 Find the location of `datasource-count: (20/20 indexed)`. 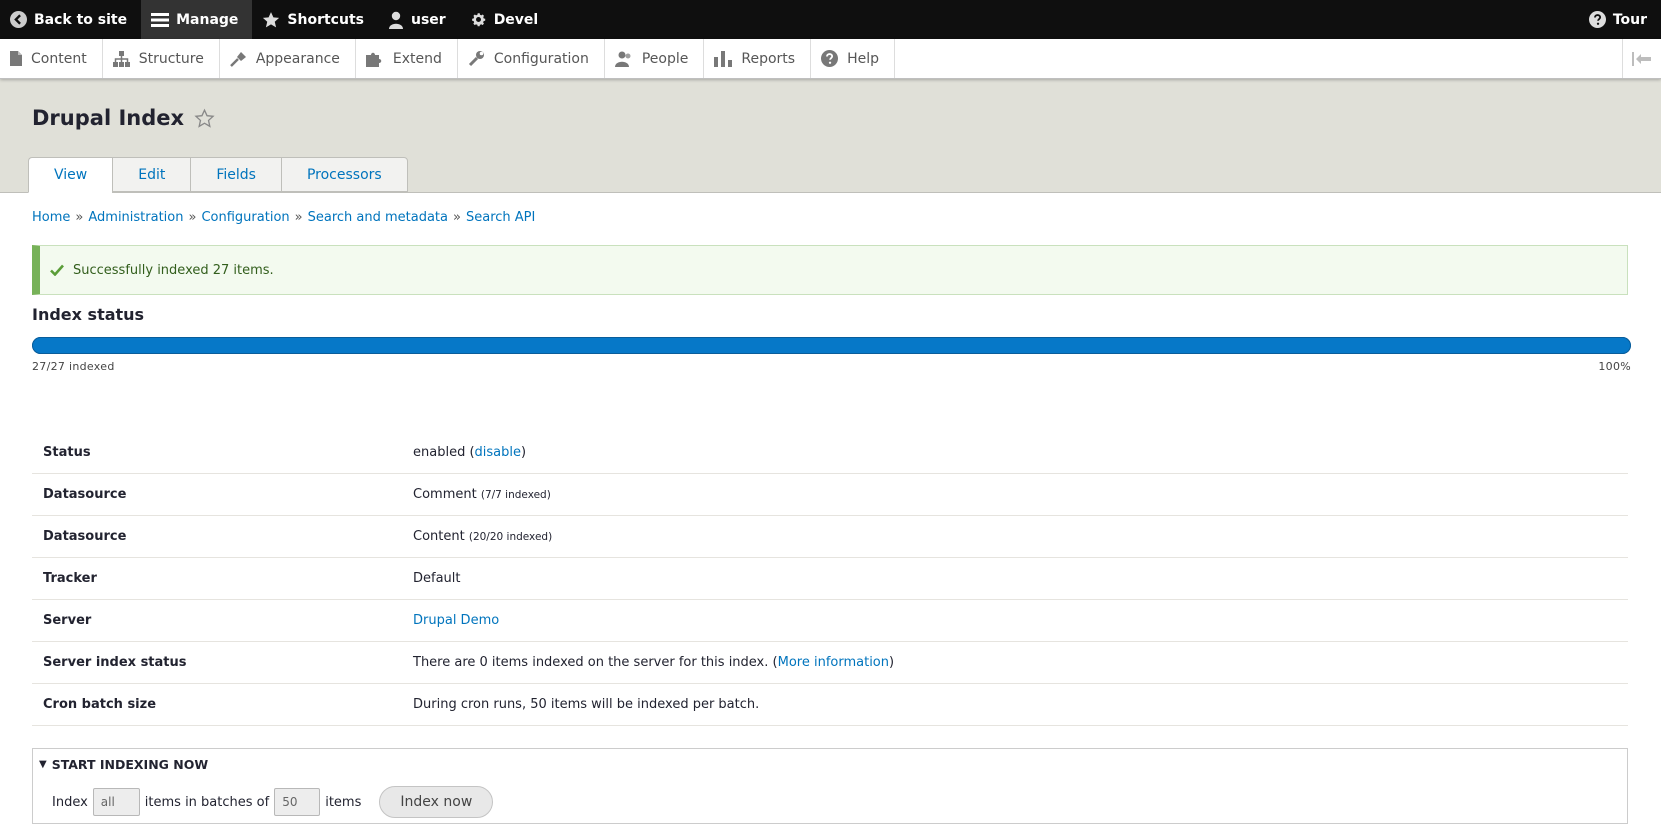

datasource-count: (20/20 indexed) is located at coordinates (510, 537).